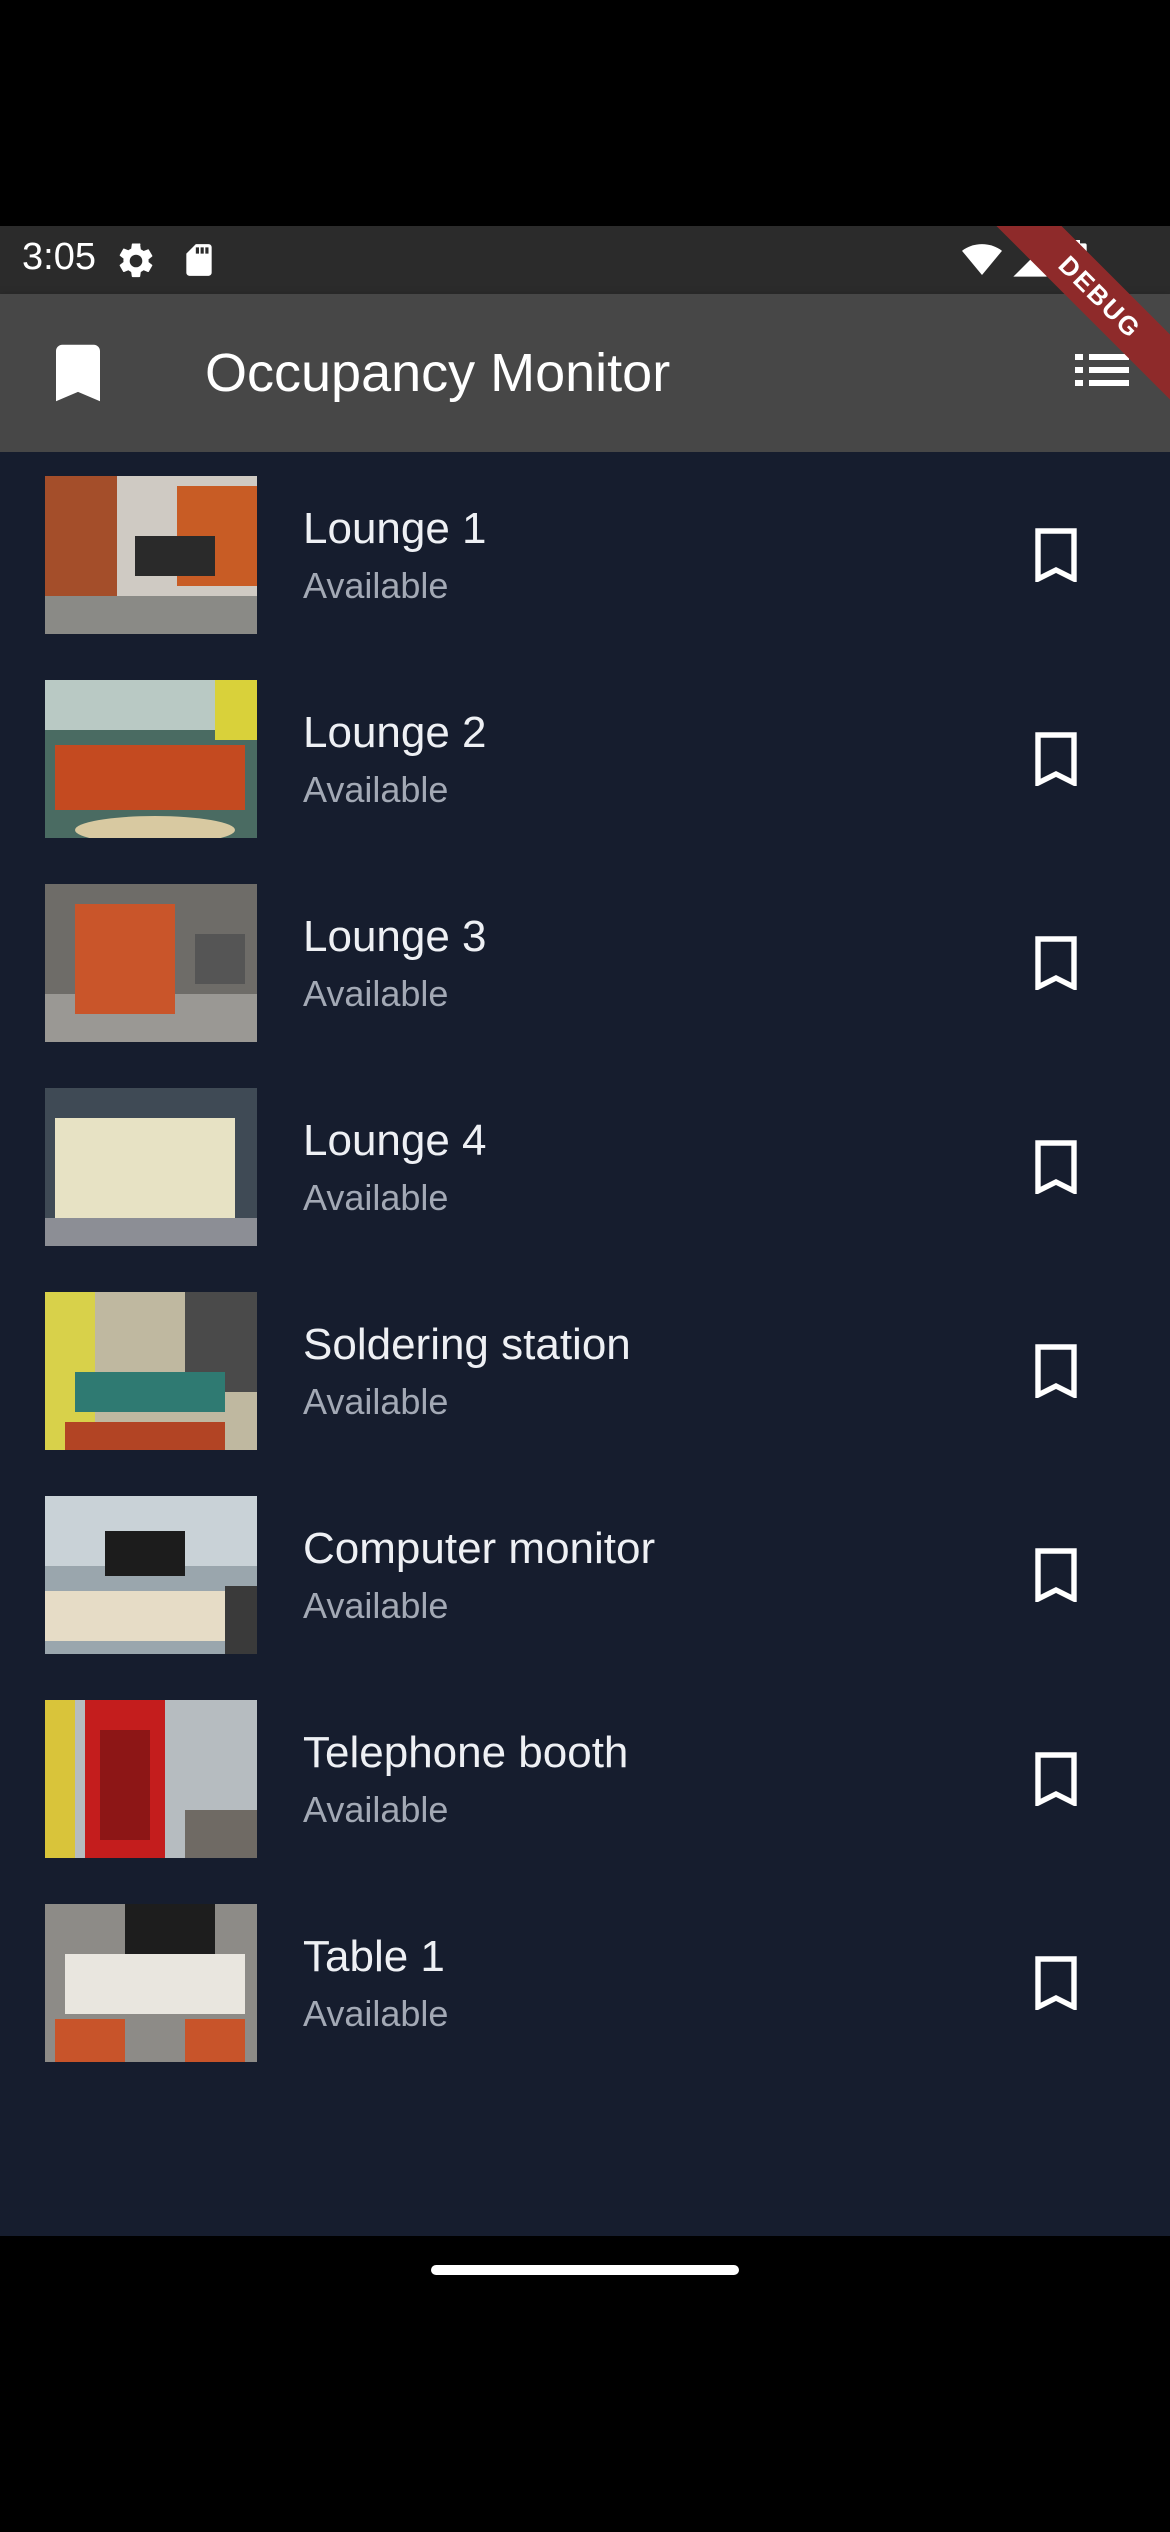 The image size is (1170, 2532). I want to click on list-item: Lounge 1 Available, so click(585, 554).